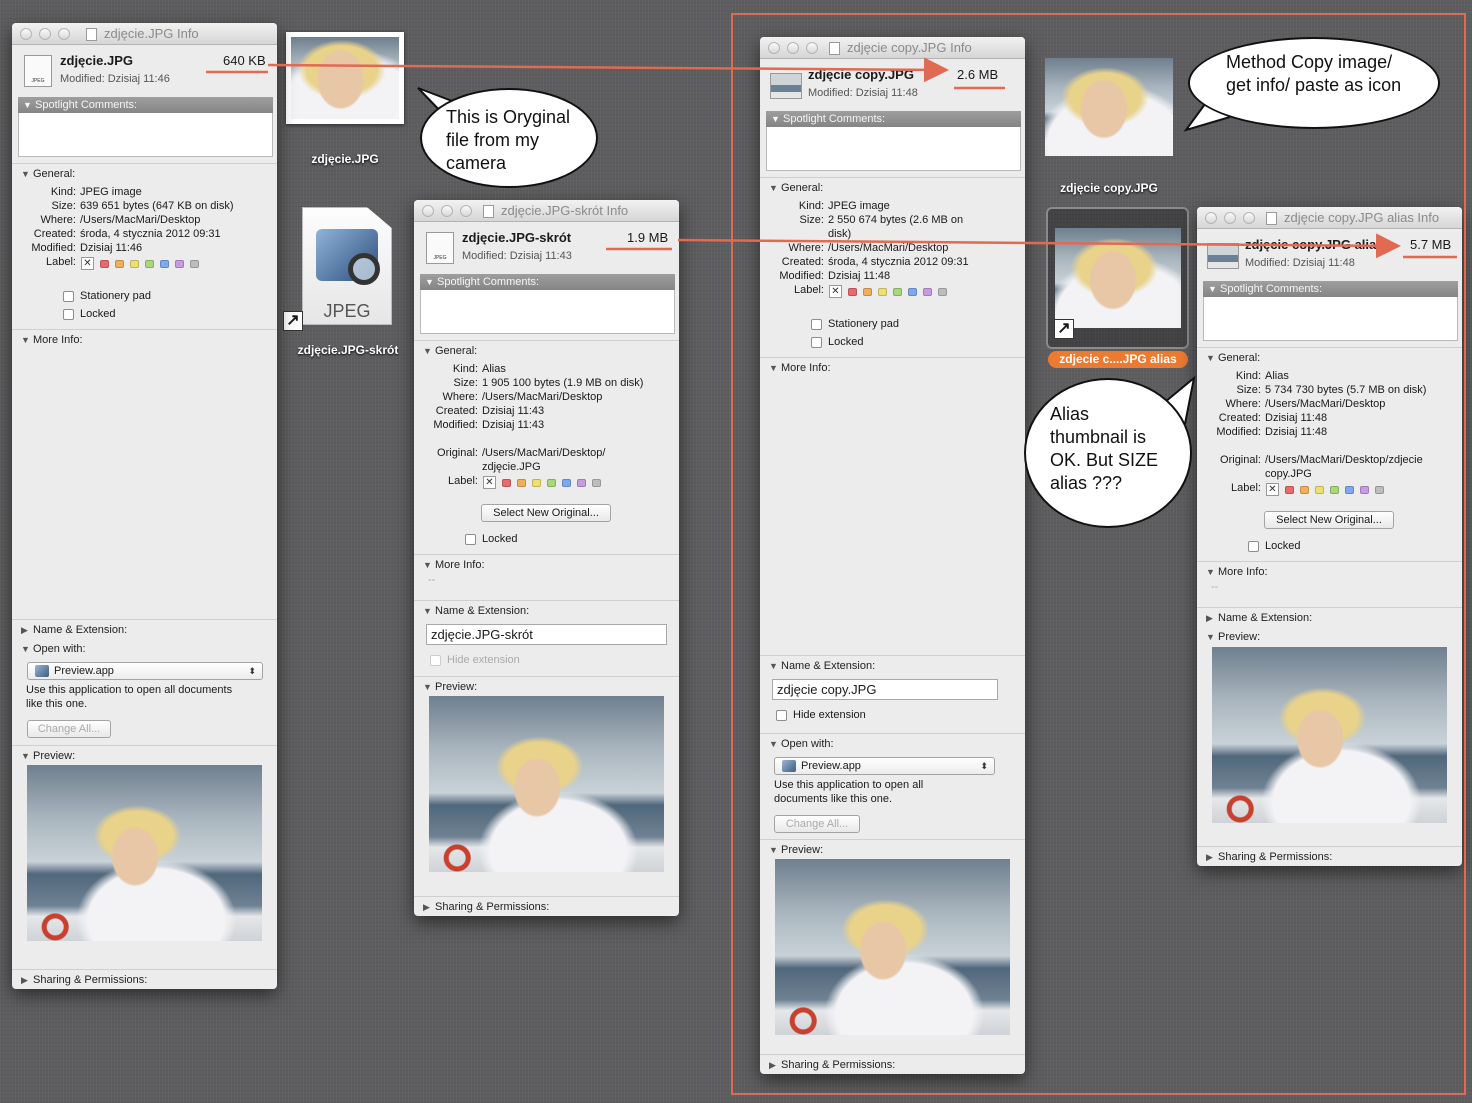 The image size is (1472, 1103). What do you see at coordinates (1098, 437) in the screenshot?
I see `bubble-text: thumbnail is` at bounding box center [1098, 437].